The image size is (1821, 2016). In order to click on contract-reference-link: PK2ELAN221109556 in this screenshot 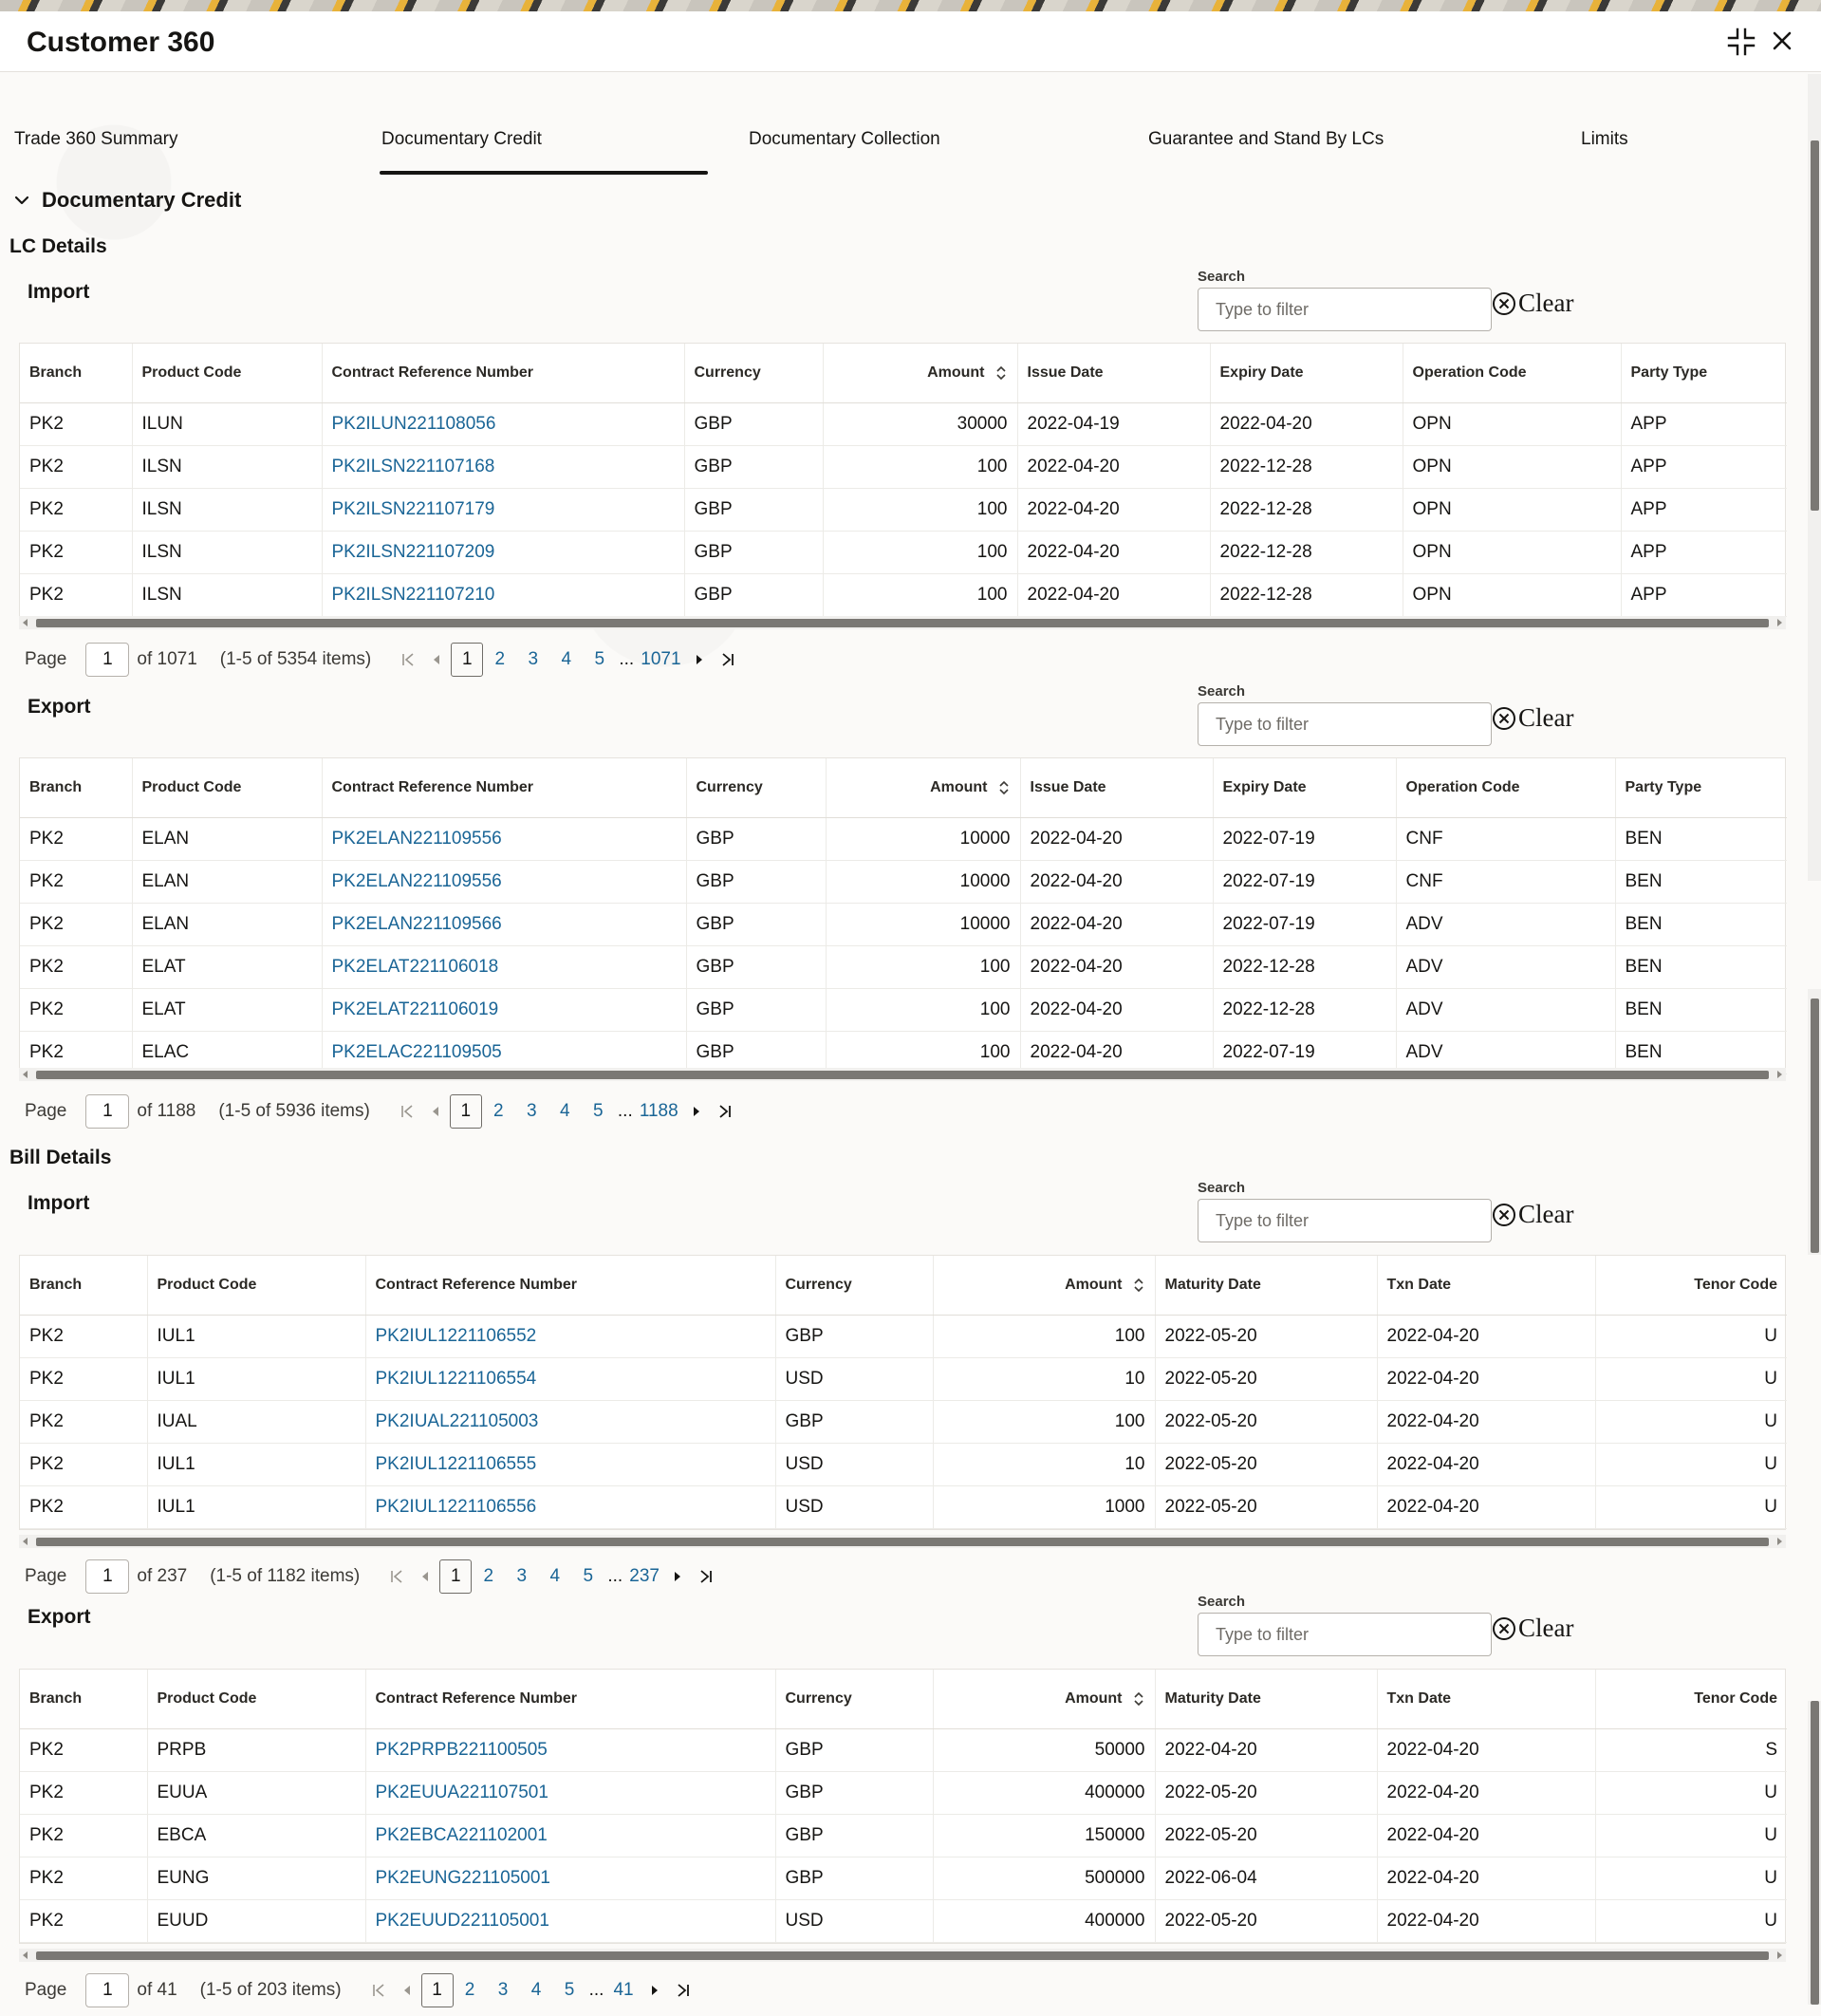, I will do `click(417, 839)`.